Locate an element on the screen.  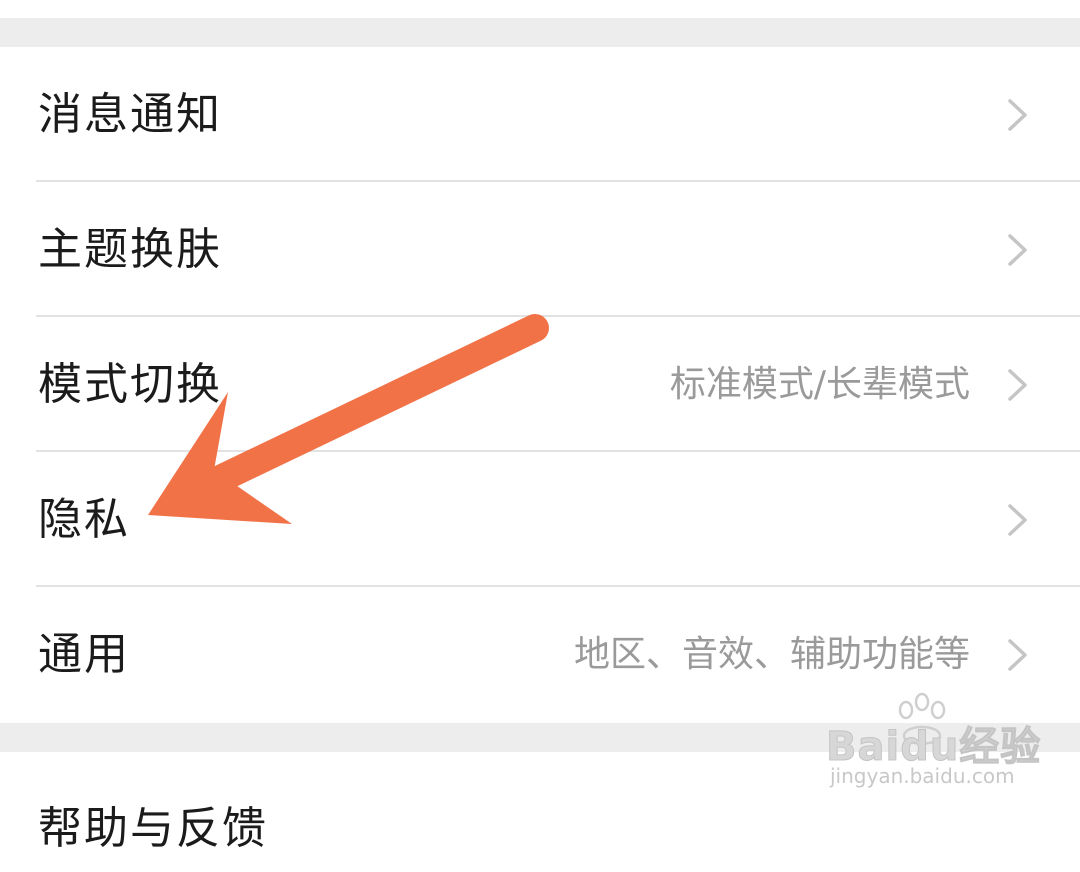
watermark: Baidu经验 jingyan.baidu.com is located at coordinates (933, 742).